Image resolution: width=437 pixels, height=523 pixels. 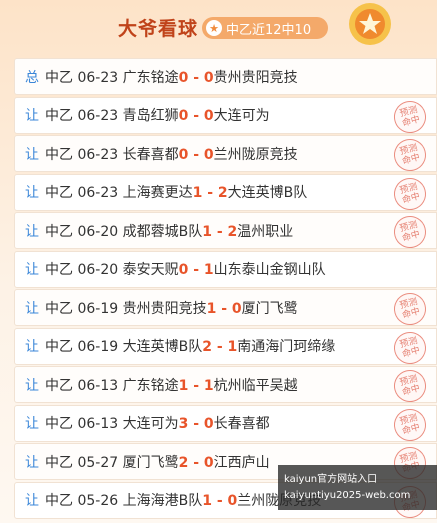 What do you see at coordinates (225, 269) in the screenshot?
I see `list-item: 让中乙 06-20 泰安天贶0 - 1山东泰山金钢山队` at bounding box center [225, 269].